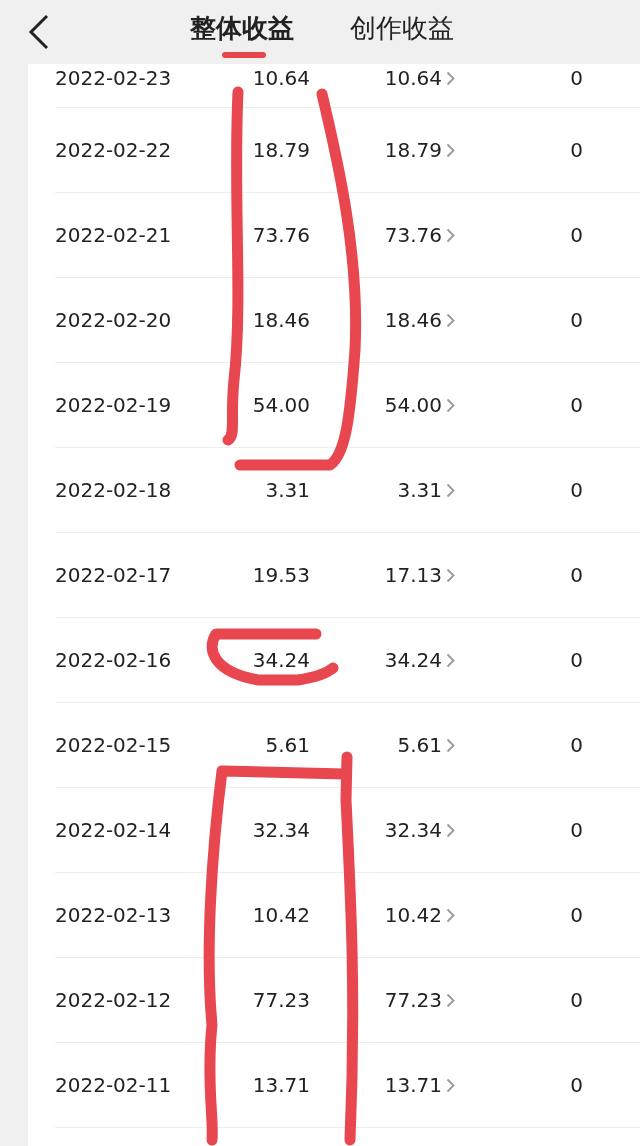 Image resolution: width=640 pixels, height=1146 pixels. What do you see at coordinates (39, 32) in the screenshot?
I see `back-icon` at bounding box center [39, 32].